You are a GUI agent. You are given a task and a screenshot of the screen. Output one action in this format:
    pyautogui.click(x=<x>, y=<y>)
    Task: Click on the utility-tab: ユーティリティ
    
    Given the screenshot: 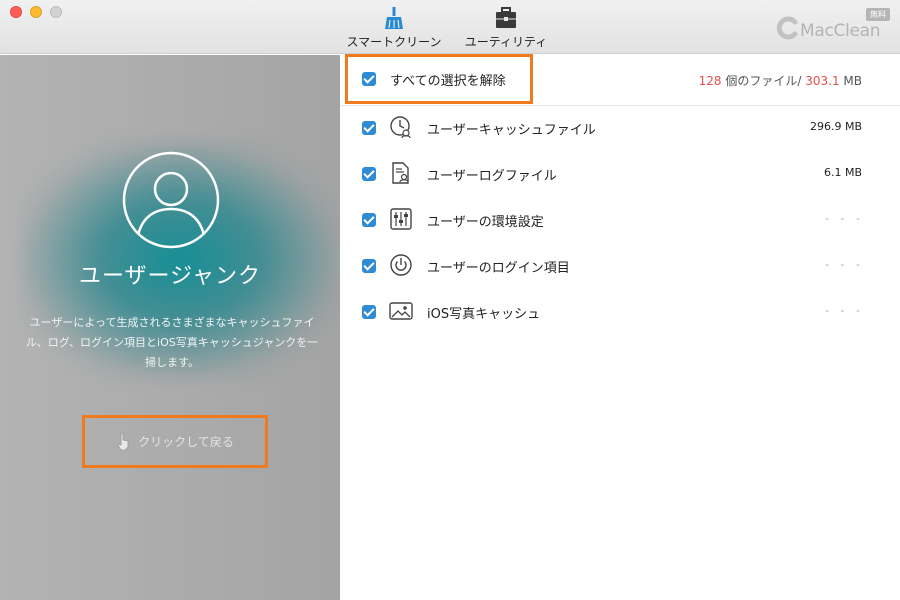 What is the action you would take?
    pyautogui.click(x=506, y=28)
    